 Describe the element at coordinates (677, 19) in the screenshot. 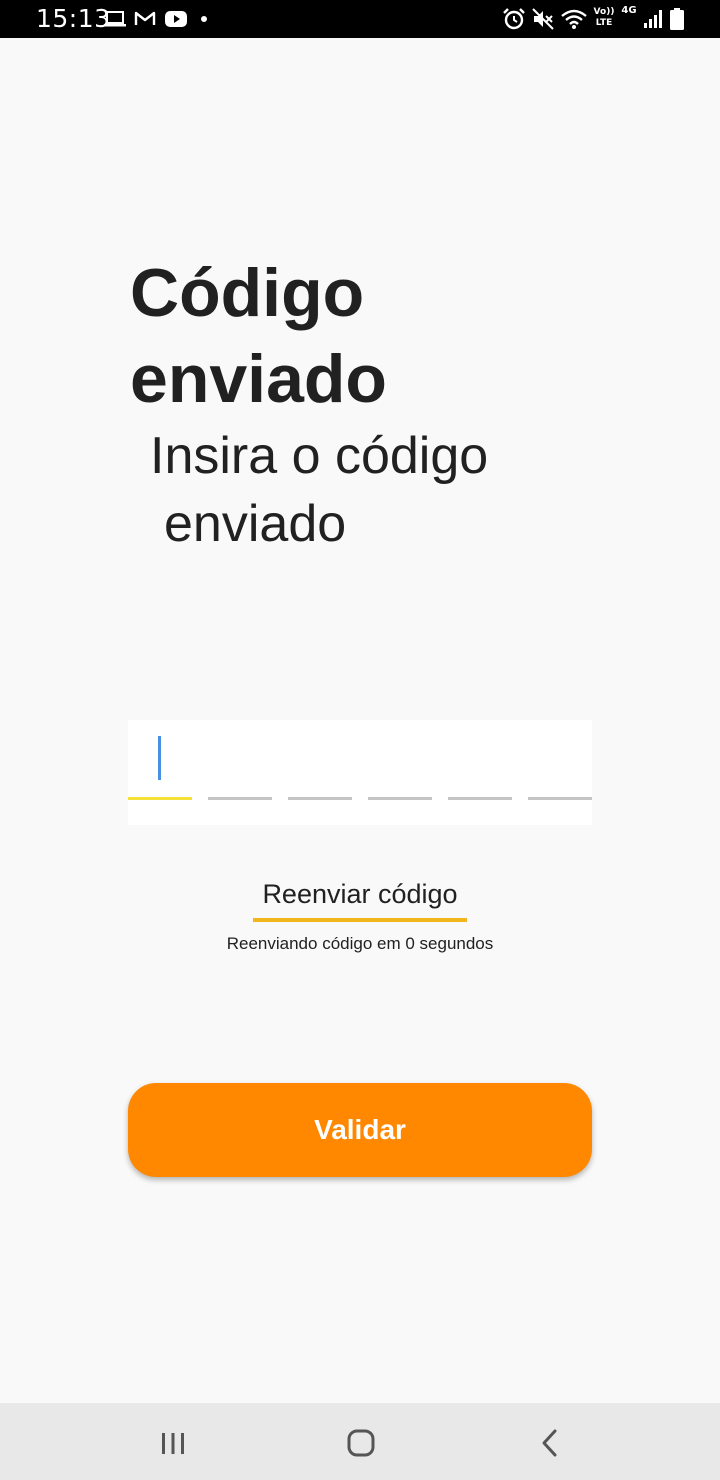

I see `battery-icon` at that location.